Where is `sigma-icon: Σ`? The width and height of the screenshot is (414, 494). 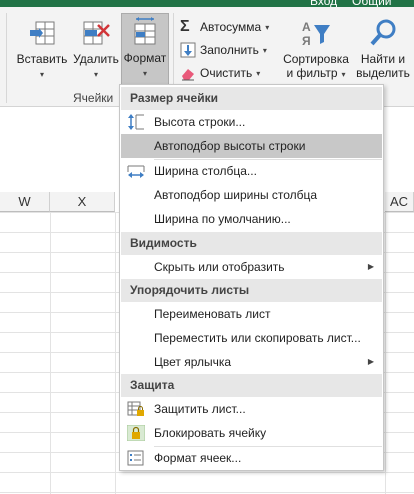
sigma-icon: Σ is located at coordinates (185, 26).